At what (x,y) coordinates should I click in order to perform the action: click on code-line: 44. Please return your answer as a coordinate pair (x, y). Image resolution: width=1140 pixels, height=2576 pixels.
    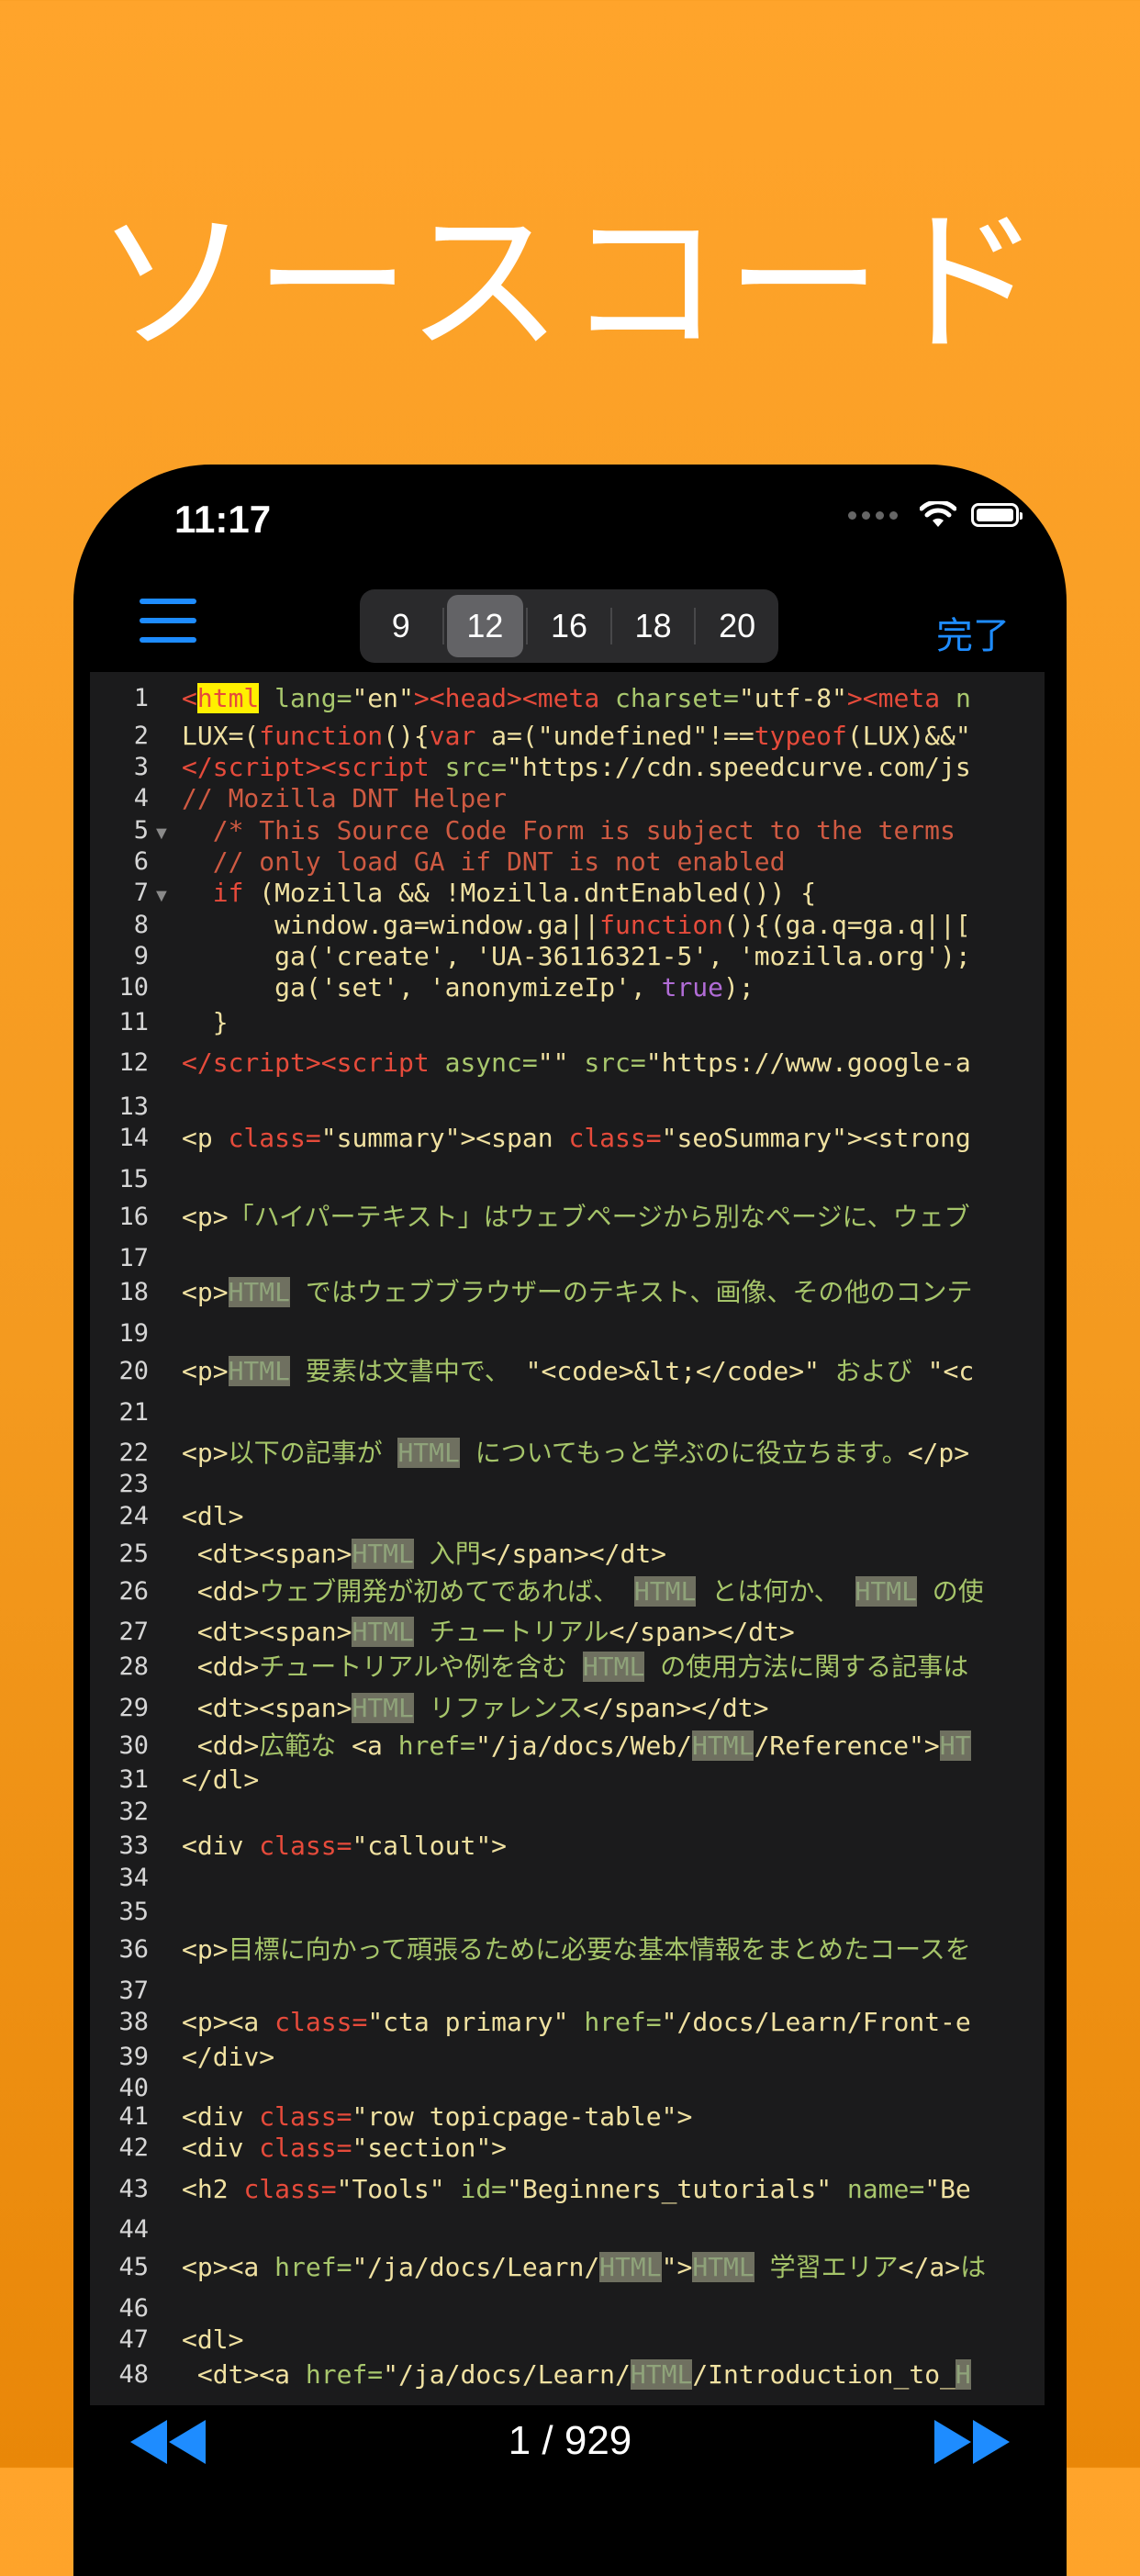
    Looking at the image, I should click on (567, 2230).